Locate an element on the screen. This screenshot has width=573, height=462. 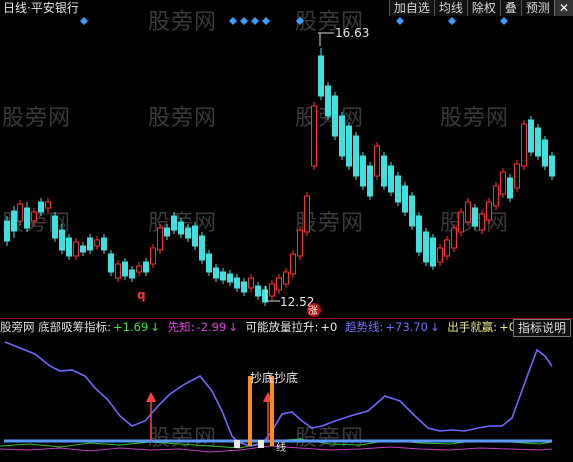
moving-average-button: 均线 is located at coordinates (450, 8).